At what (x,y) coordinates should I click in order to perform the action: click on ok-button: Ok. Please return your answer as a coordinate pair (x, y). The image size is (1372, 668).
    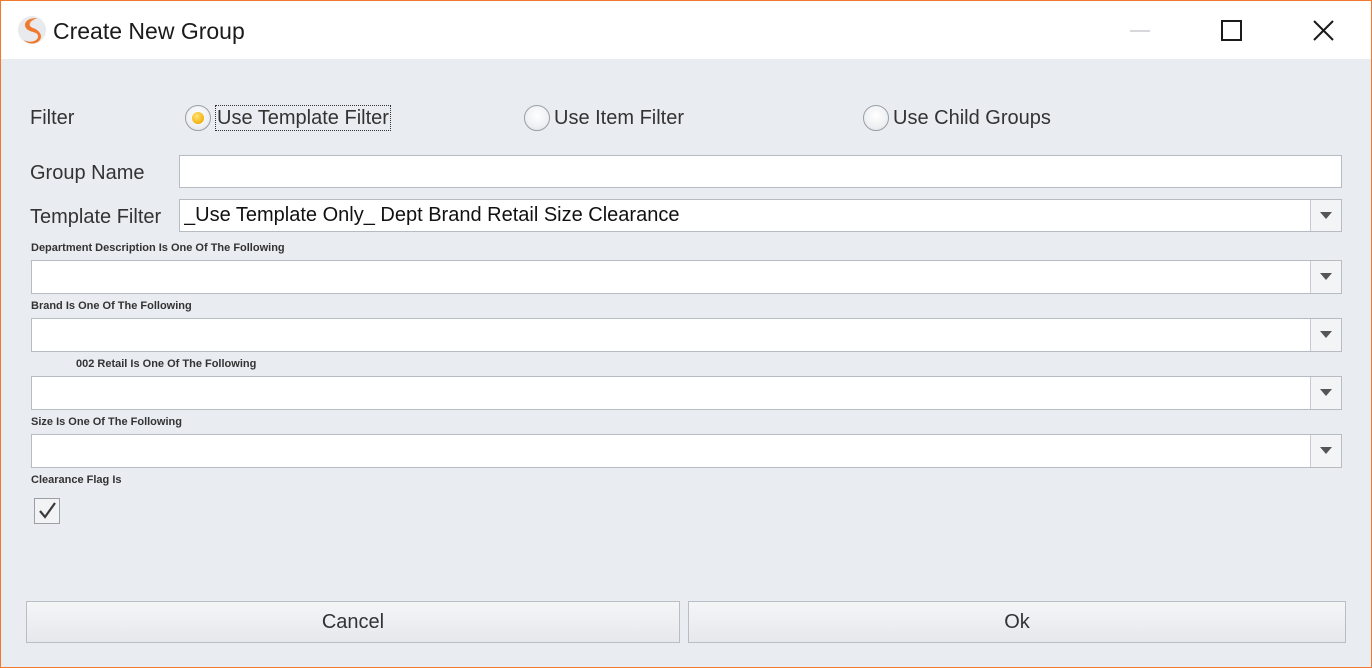
    Looking at the image, I should click on (1017, 622).